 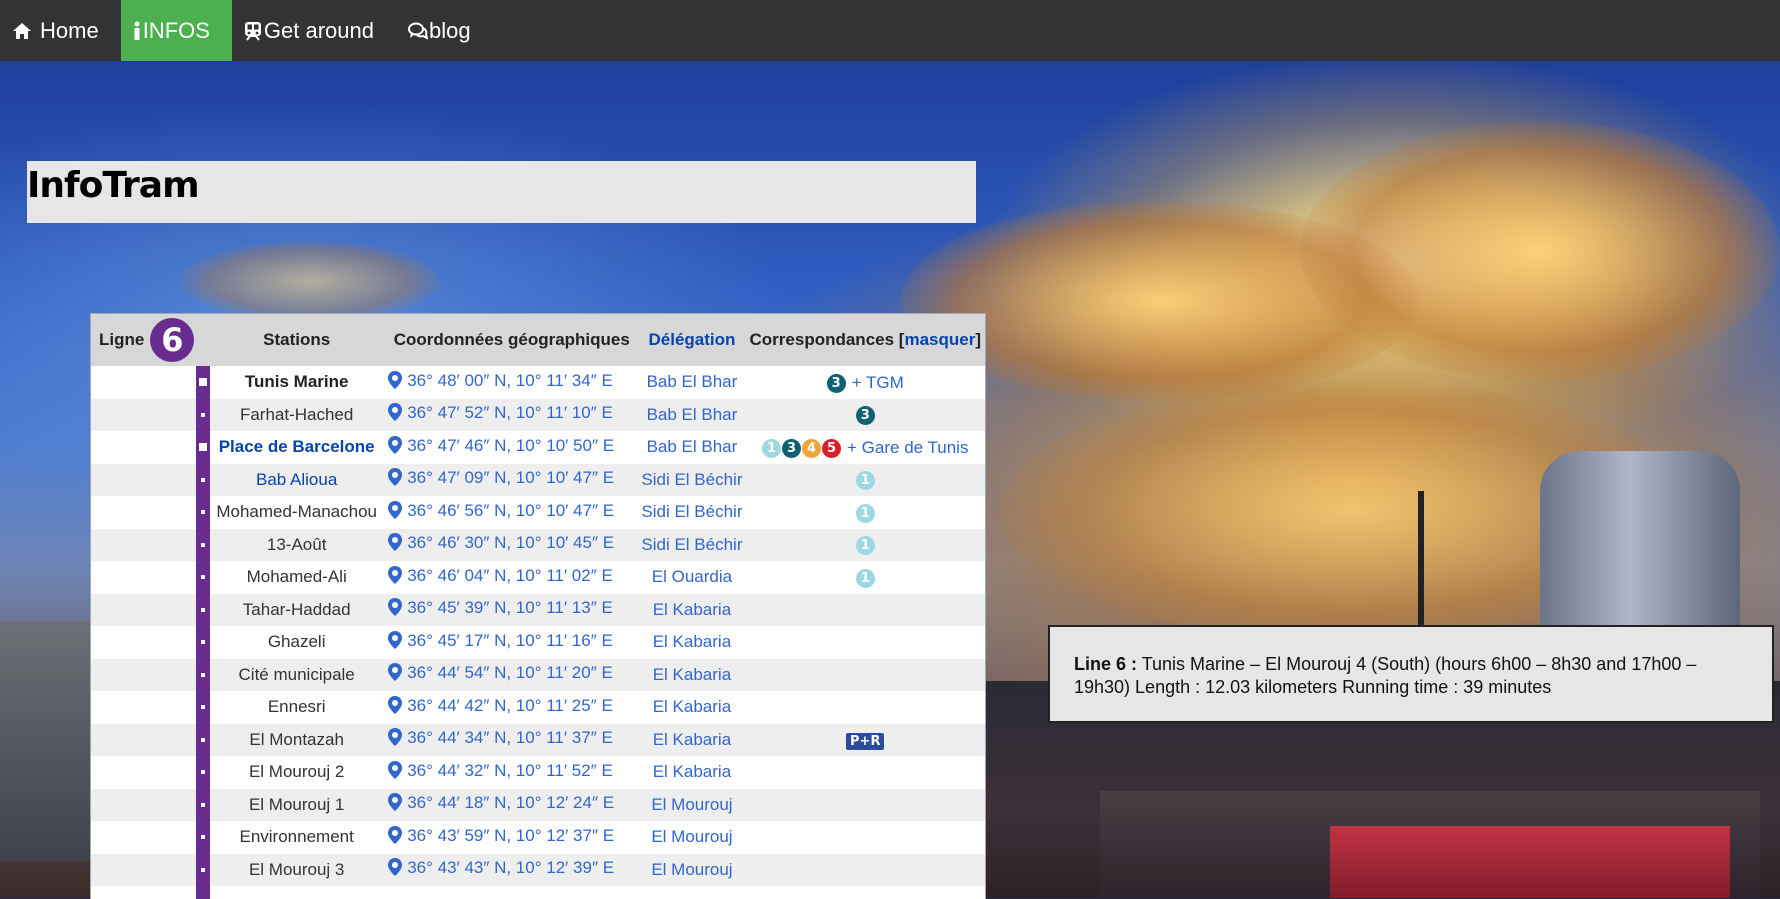 I want to click on top-navbar: Home INFOS Get around blog, so click(x=890, y=31).